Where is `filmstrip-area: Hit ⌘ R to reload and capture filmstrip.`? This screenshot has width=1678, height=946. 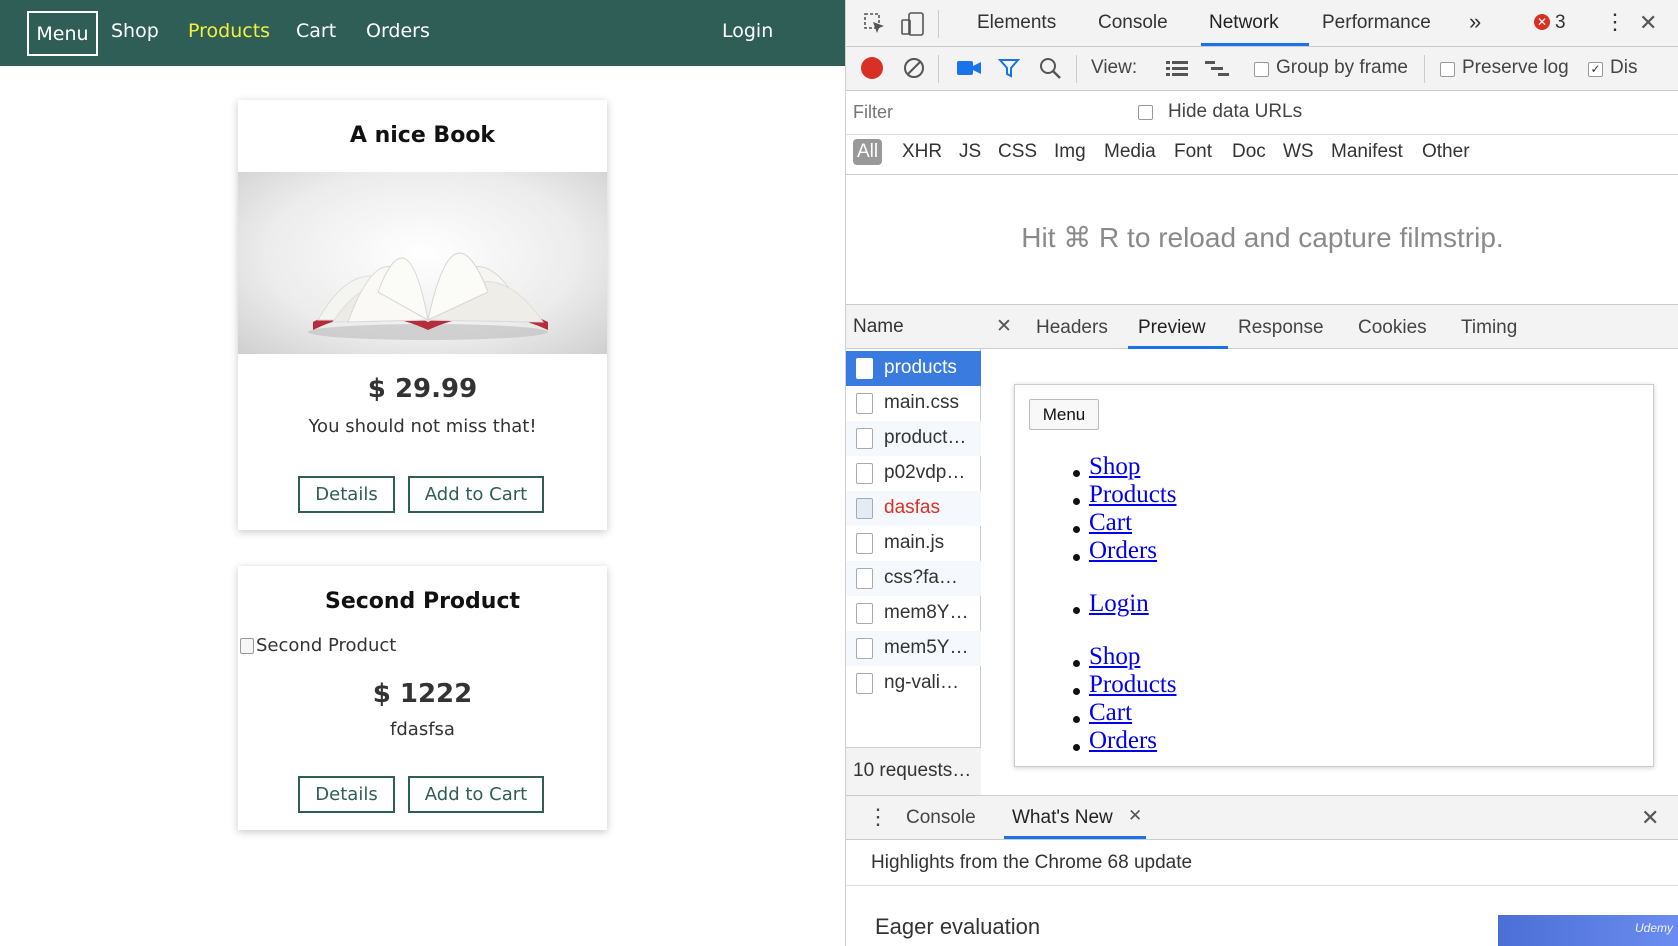 filmstrip-area: Hit ⌘ R to reload and capture filmstrip. is located at coordinates (1262, 240).